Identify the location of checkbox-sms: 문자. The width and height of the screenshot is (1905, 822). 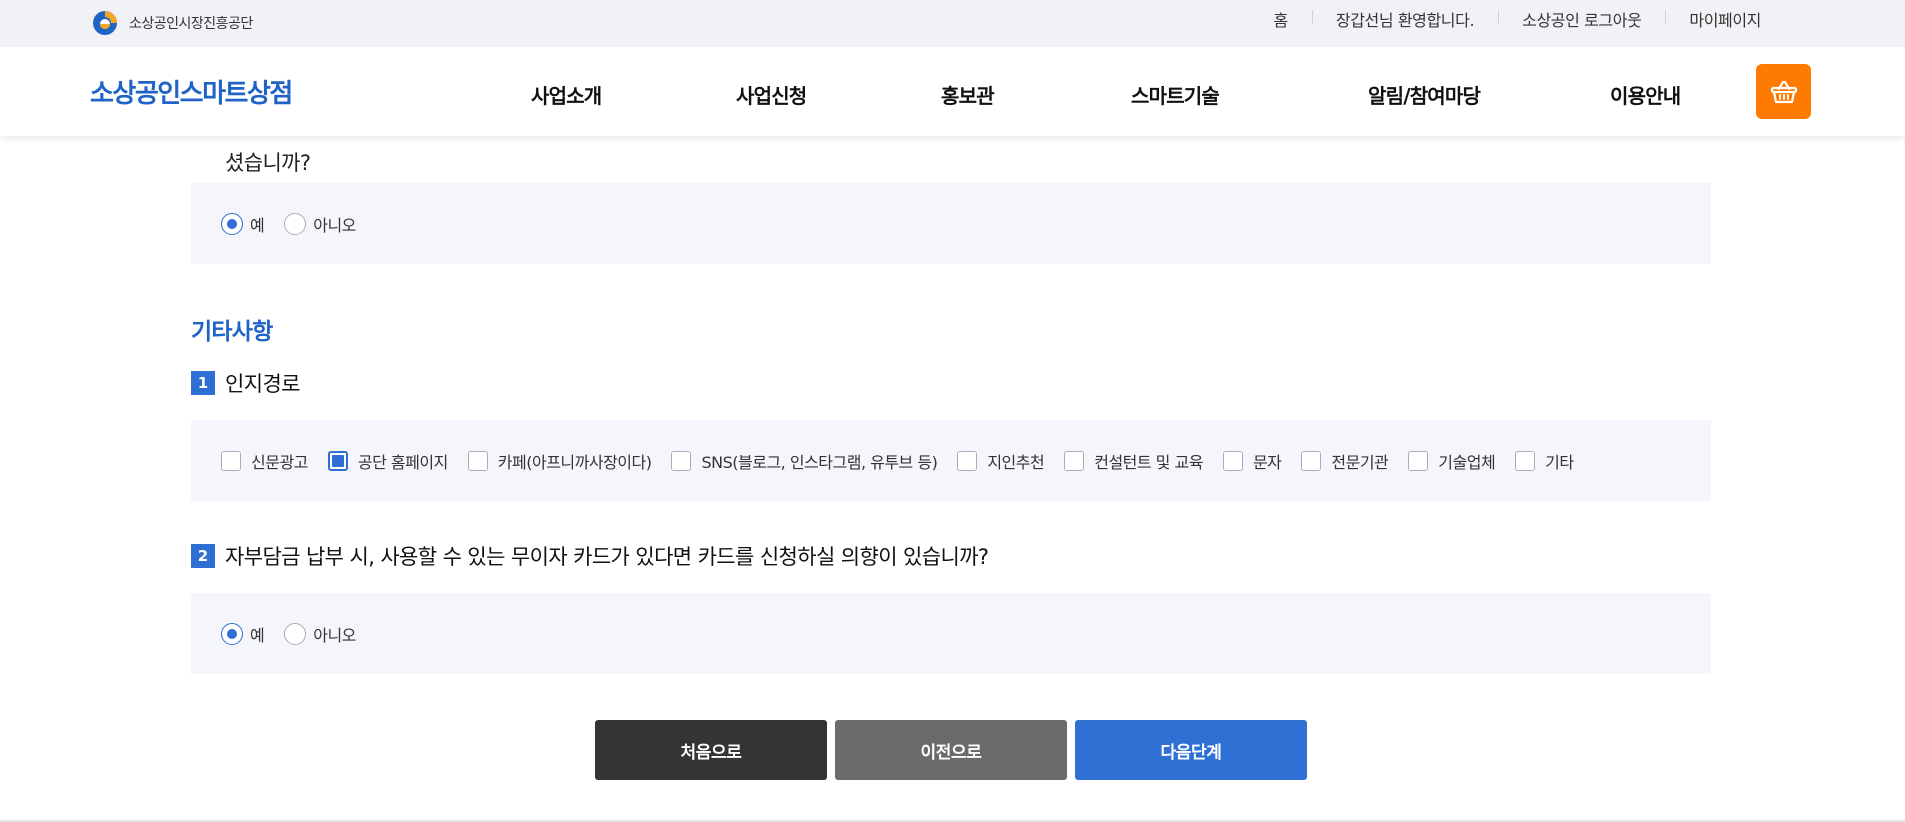
(1252, 461).